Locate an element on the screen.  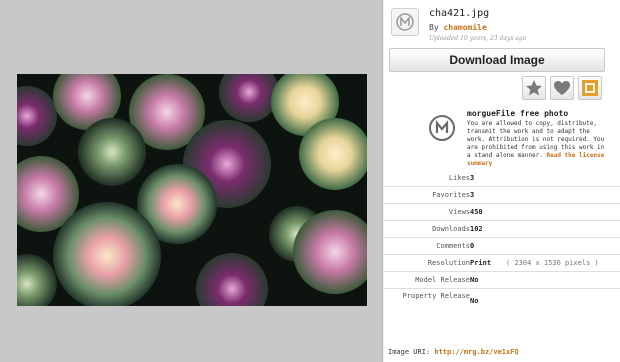
image-uri-link: http://mrg.bz/ve1xFQ is located at coordinates (476, 352).